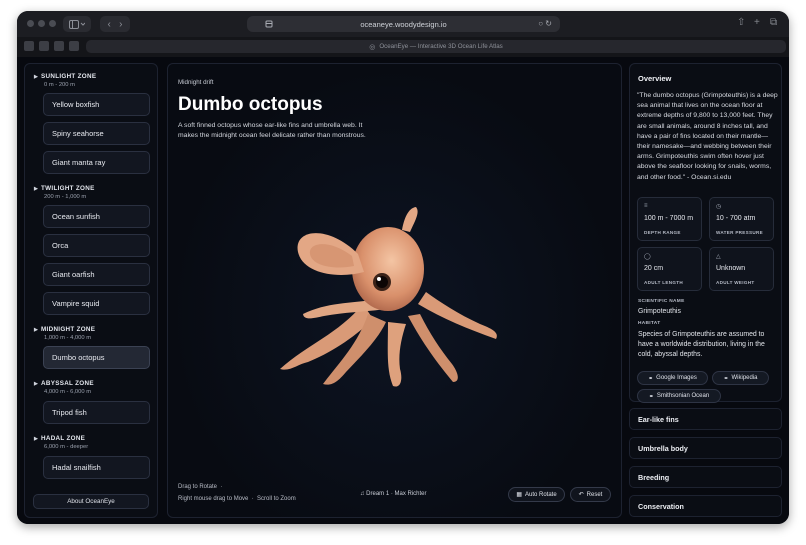 The width and height of the screenshot is (806, 545). What do you see at coordinates (96, 467) in the screenshot?
I see `species-button: Hadal snailfish` at bounding box center [96, 467].